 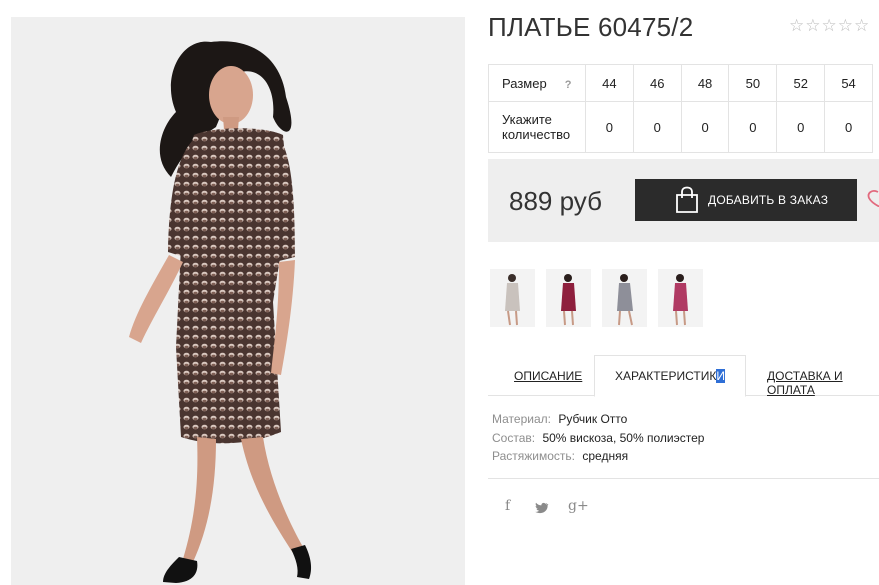 What do you see at coordinates (593, 419) in the screenshot?
I see `characteristic-value: Рубчик Отто` at bounding box center [593, 419].